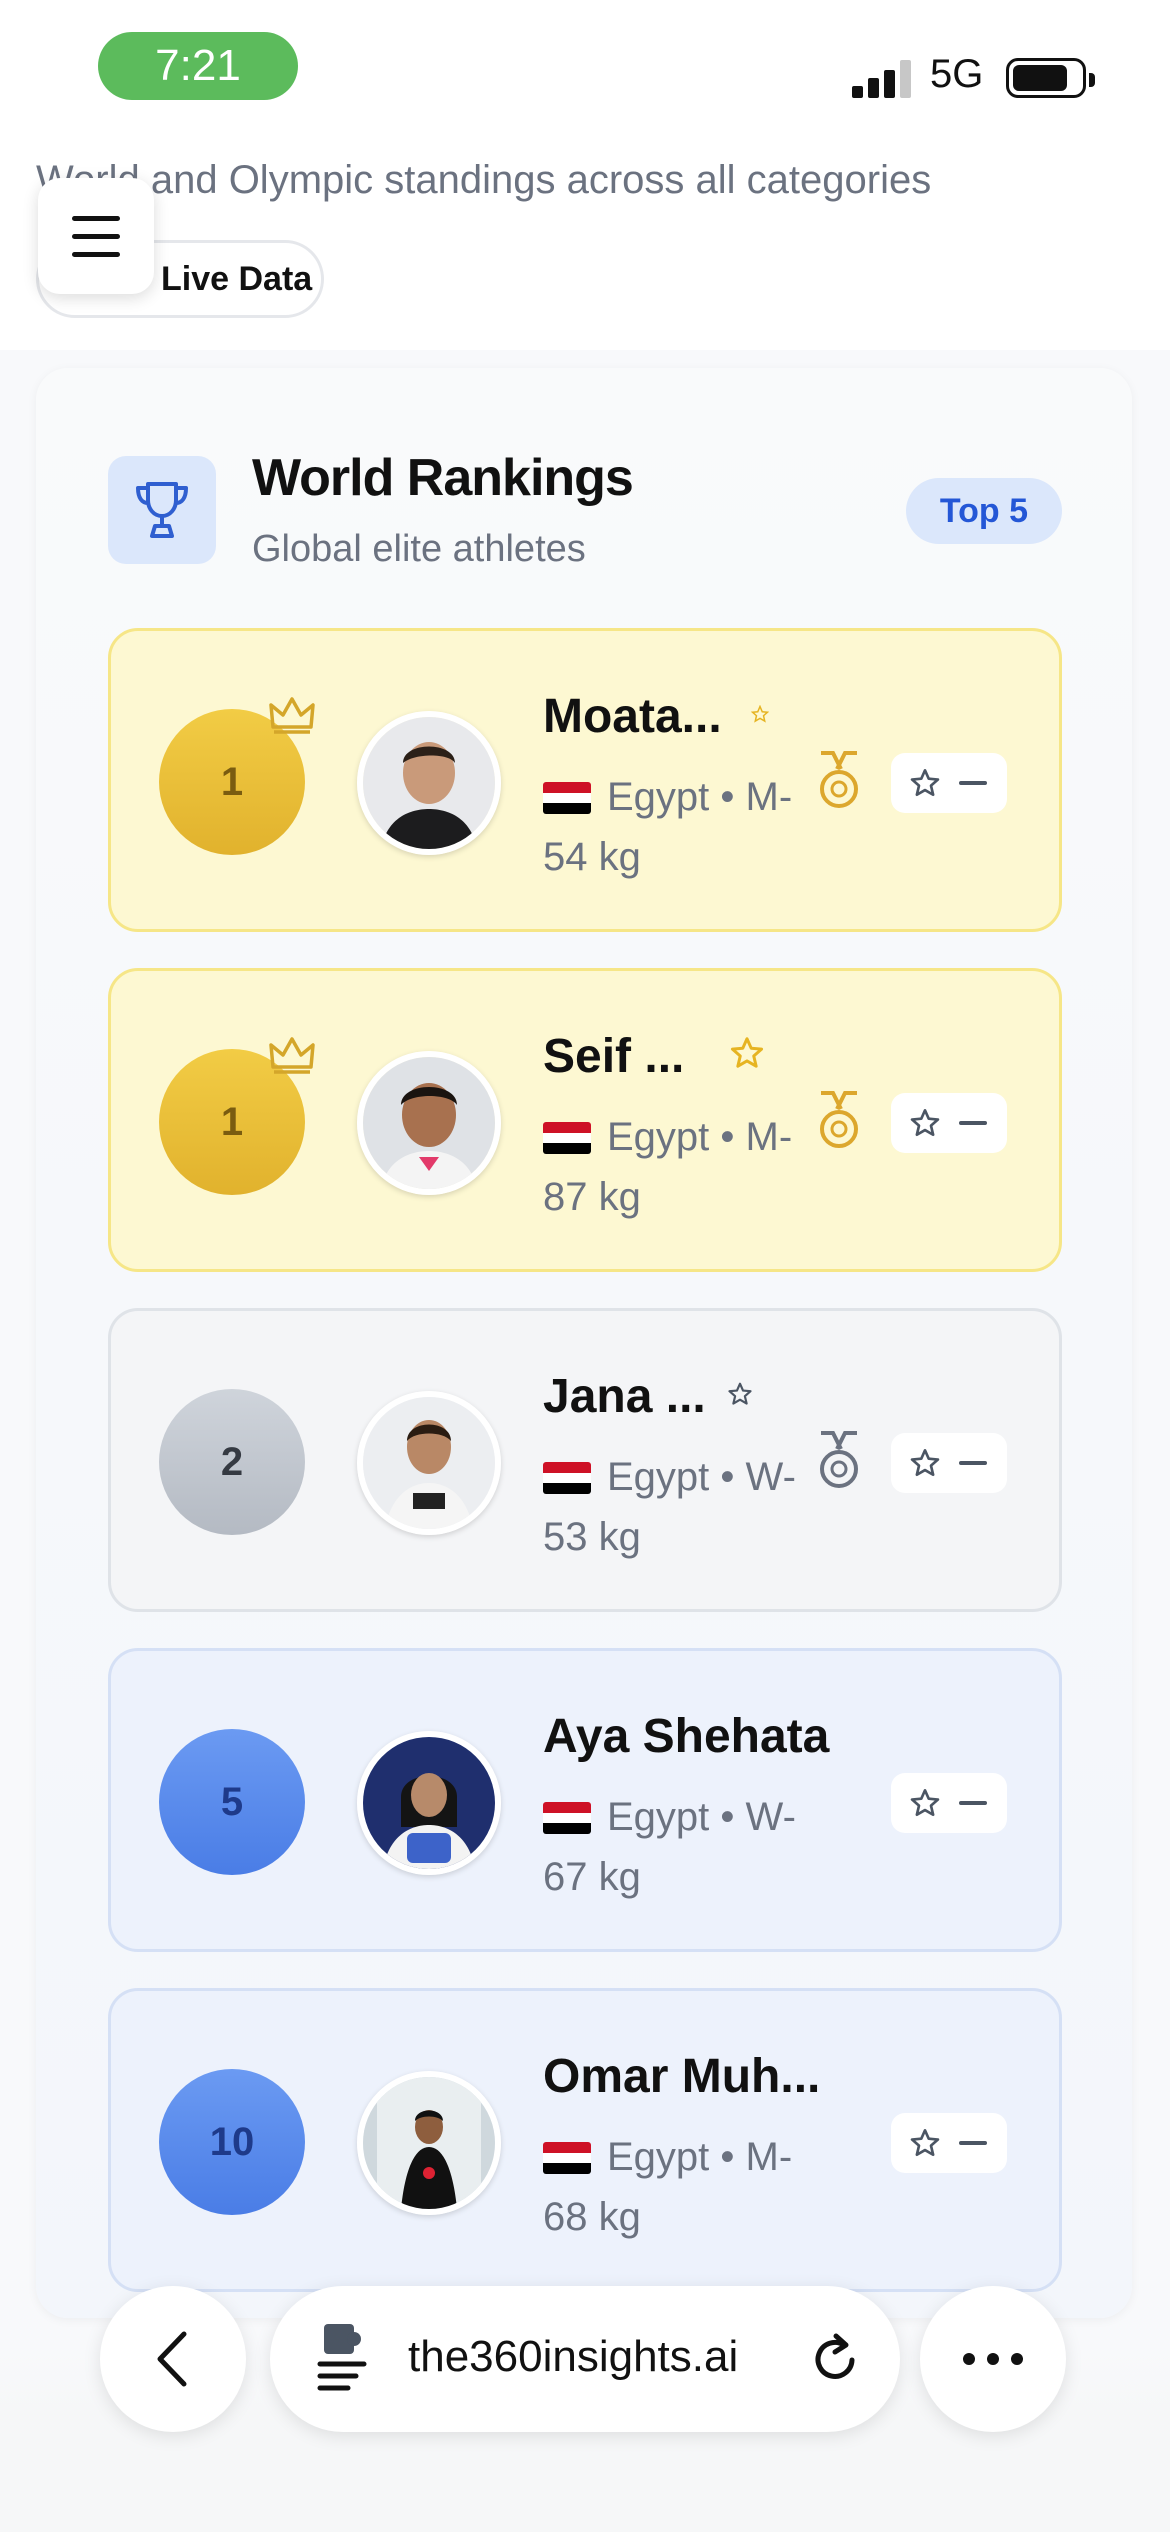  What do you see at coordinates (668, 2187) in the screenshot?
I see `athlete-meta: Egypt • M-68 kg` at bounding box center [668, 2187].